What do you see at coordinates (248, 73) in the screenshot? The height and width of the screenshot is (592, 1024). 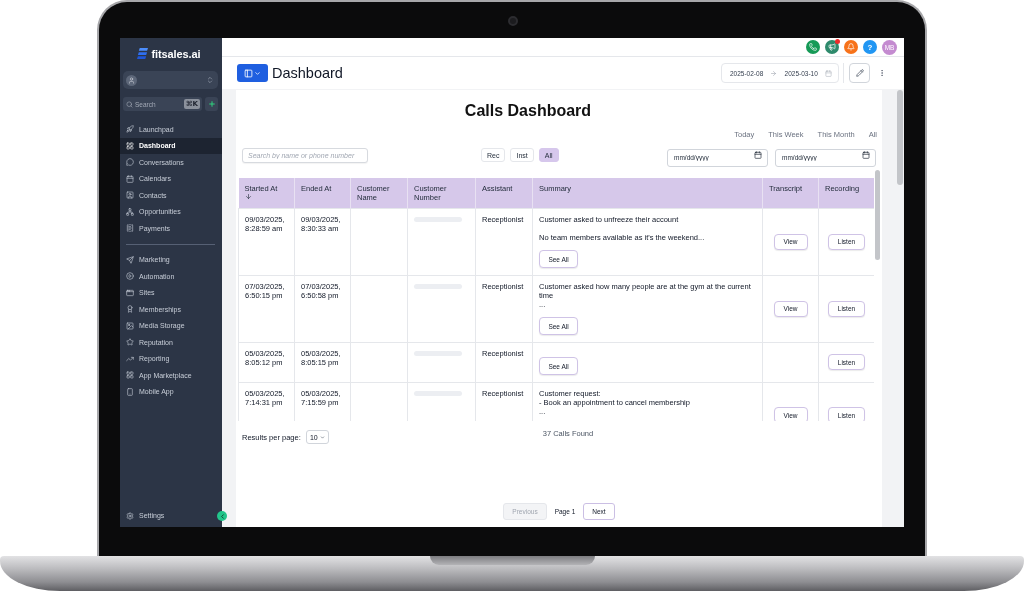 I see `panel-icon` at bounding box center [248, 73].